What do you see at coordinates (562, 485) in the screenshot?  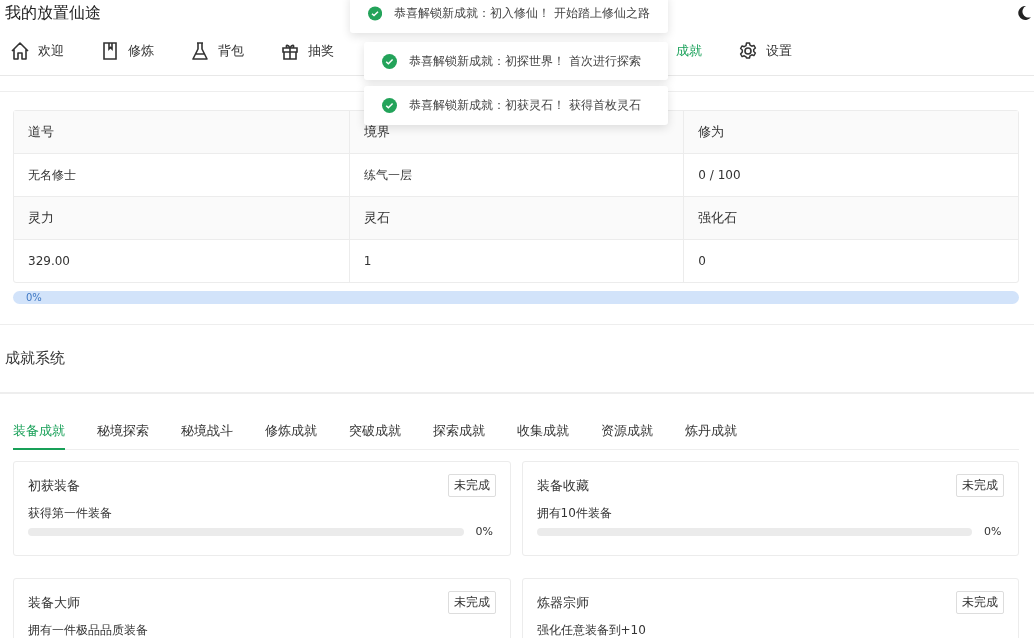 I see `achievement-title: 装备收藏` at bounding box center [562, 485].